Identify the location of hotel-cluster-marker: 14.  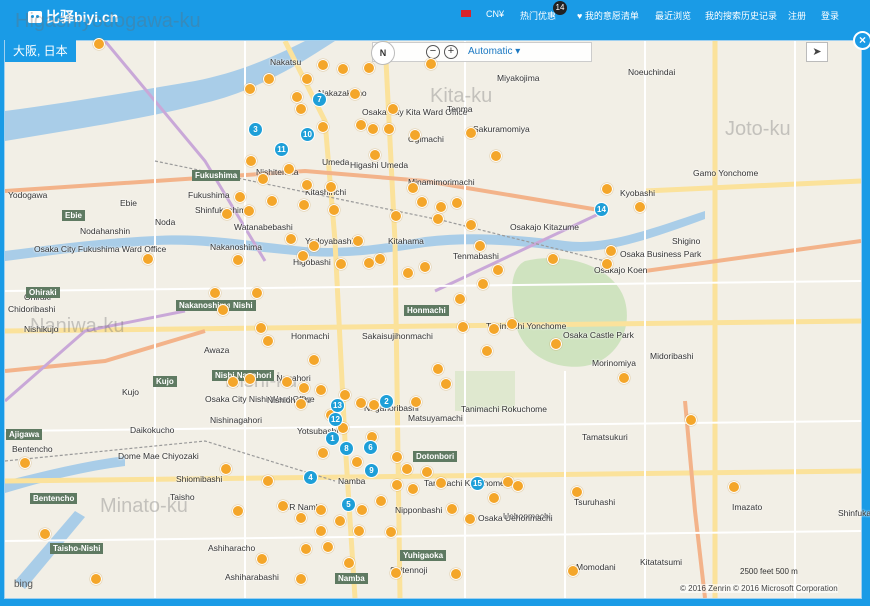
(601, 209).